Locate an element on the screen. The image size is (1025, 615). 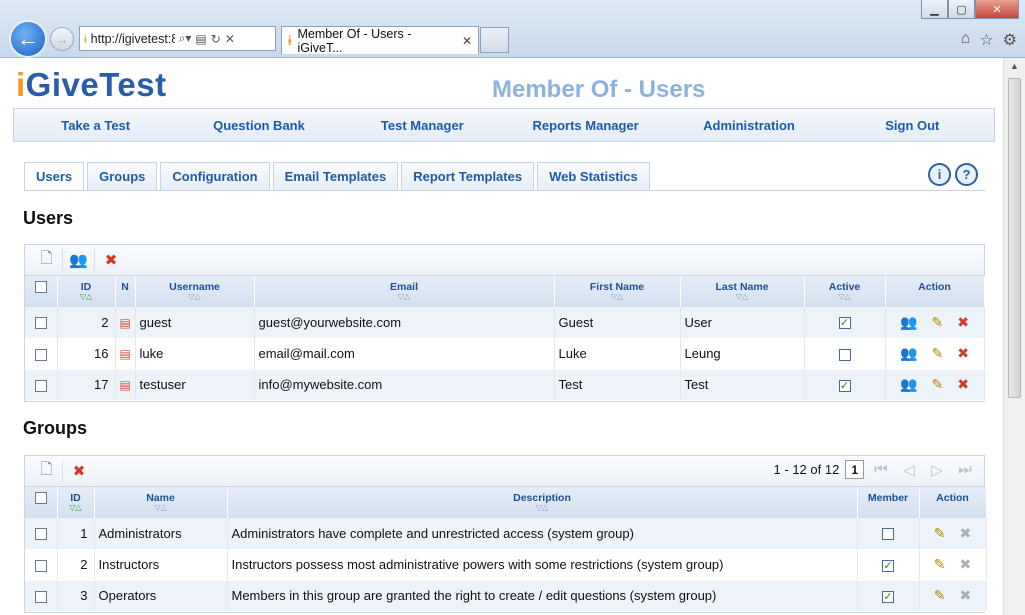
close-tab-icon: ✕ is located at coordinates (467, 41).